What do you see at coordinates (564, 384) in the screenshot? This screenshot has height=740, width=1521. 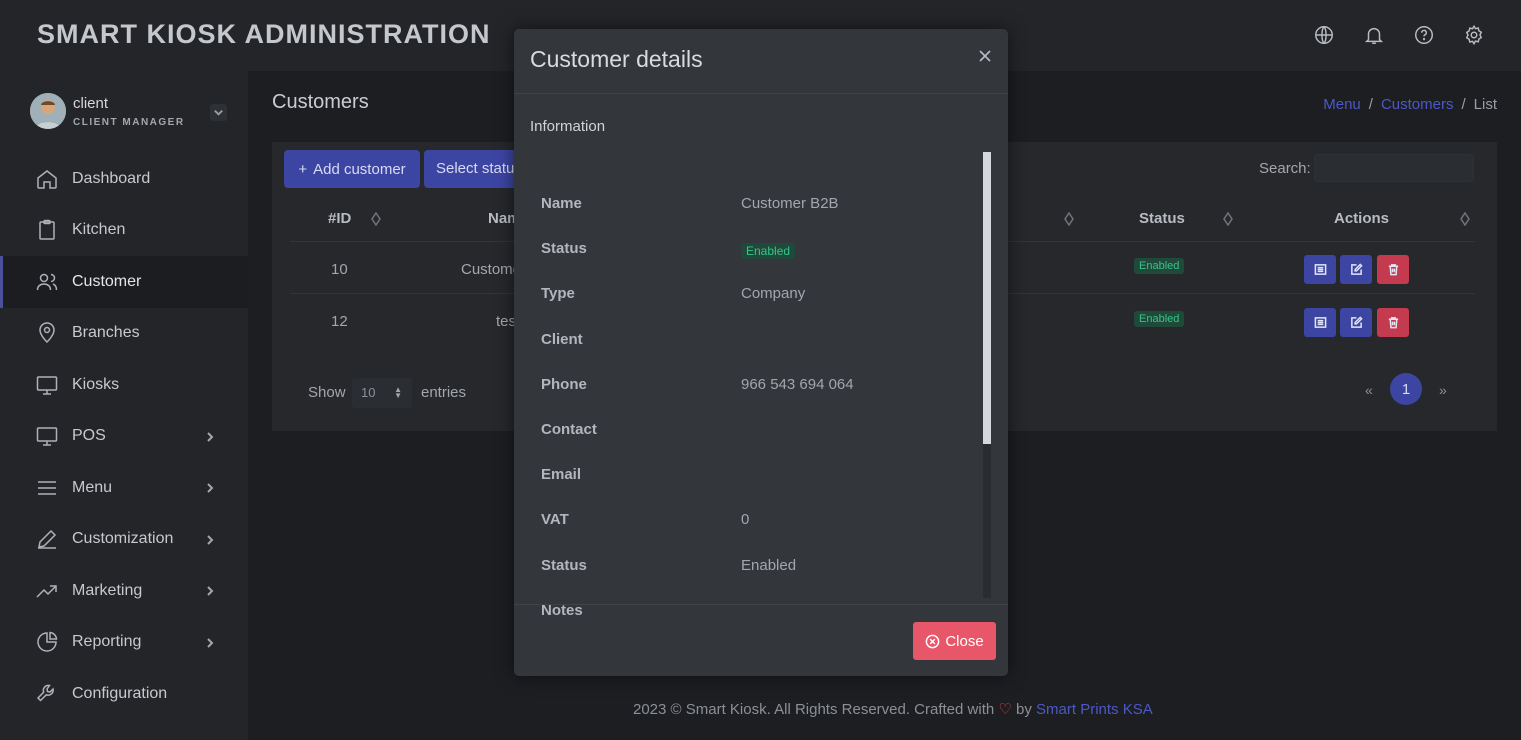 I see `detail-label: Phone` at bounding box center [564, 384].